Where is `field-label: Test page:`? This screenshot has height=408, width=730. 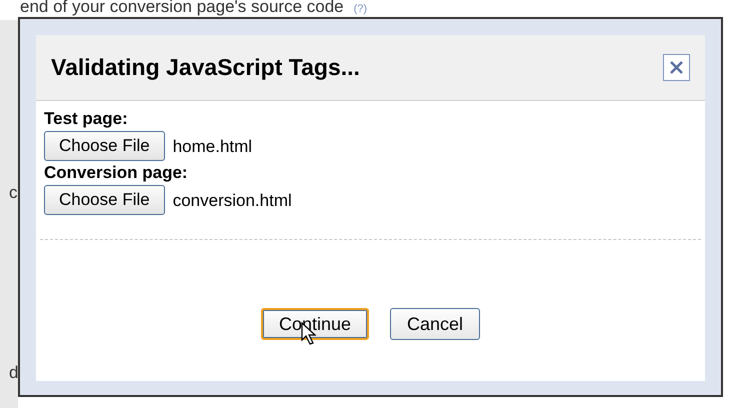 field-label: Test page: is located at coordinates (86, 119).